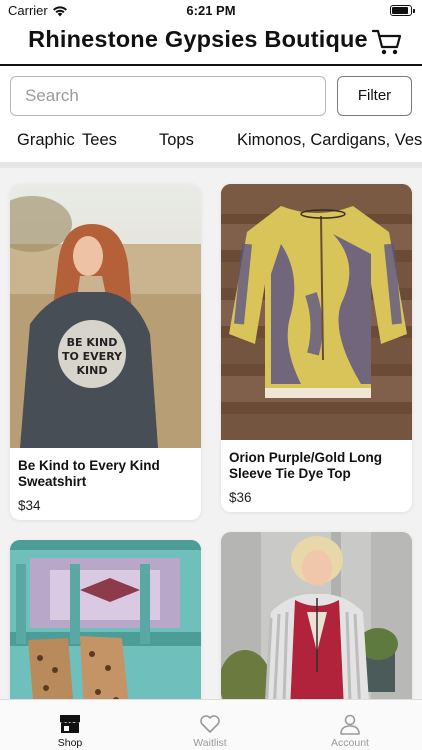  I want to click on category-tab-kimonos: Kimonos, Cardigans, Vests, so click(329, 140).